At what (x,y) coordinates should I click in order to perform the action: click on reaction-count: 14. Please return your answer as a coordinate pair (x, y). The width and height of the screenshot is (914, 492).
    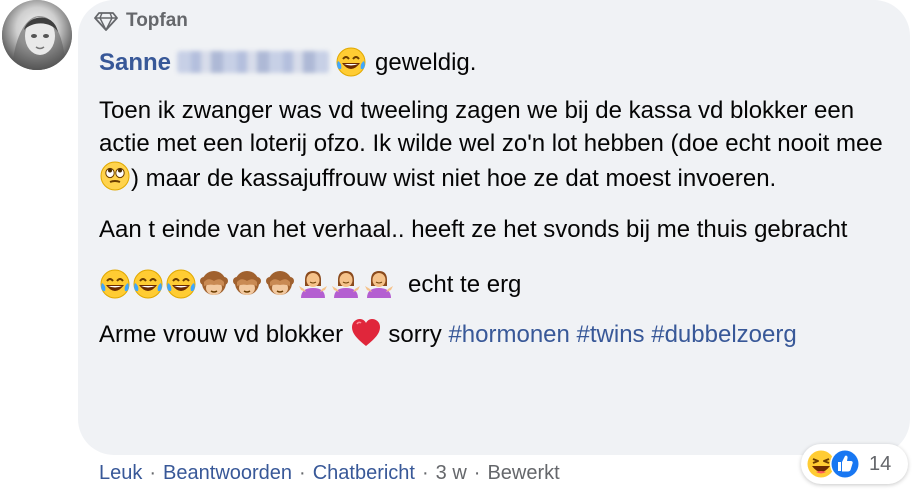
    Looking at the image, I should click on (880, 463).